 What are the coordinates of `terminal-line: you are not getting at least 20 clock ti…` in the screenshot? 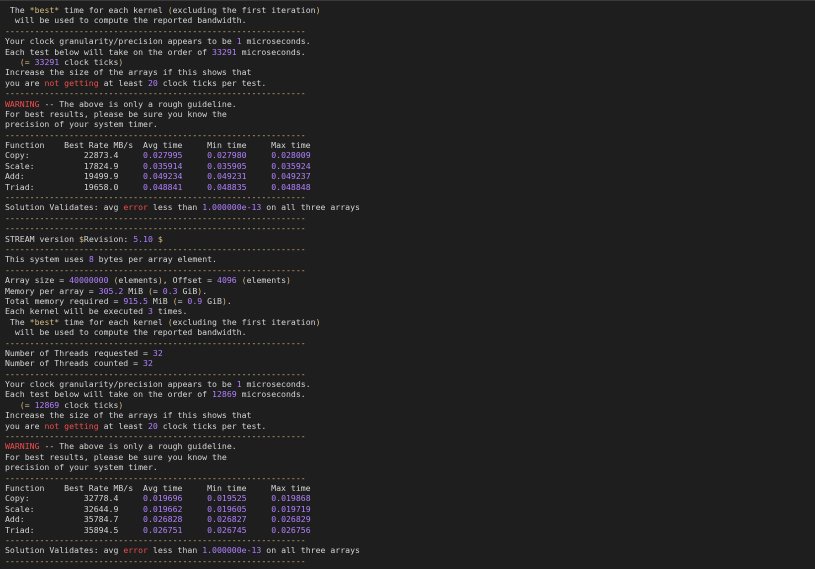 It's located at (407, 83).